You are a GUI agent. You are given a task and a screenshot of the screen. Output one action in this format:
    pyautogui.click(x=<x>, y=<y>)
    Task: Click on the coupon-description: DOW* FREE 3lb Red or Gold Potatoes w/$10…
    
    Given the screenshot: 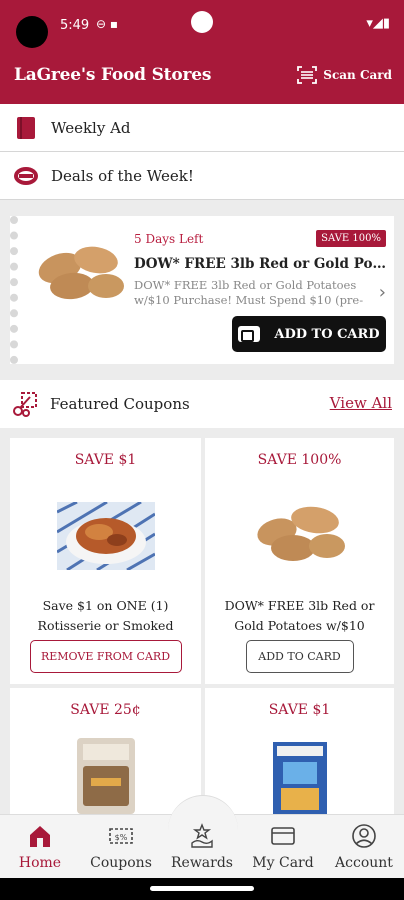 What is the action you would take?
    pyautogui.click(x=299, y=615)
    